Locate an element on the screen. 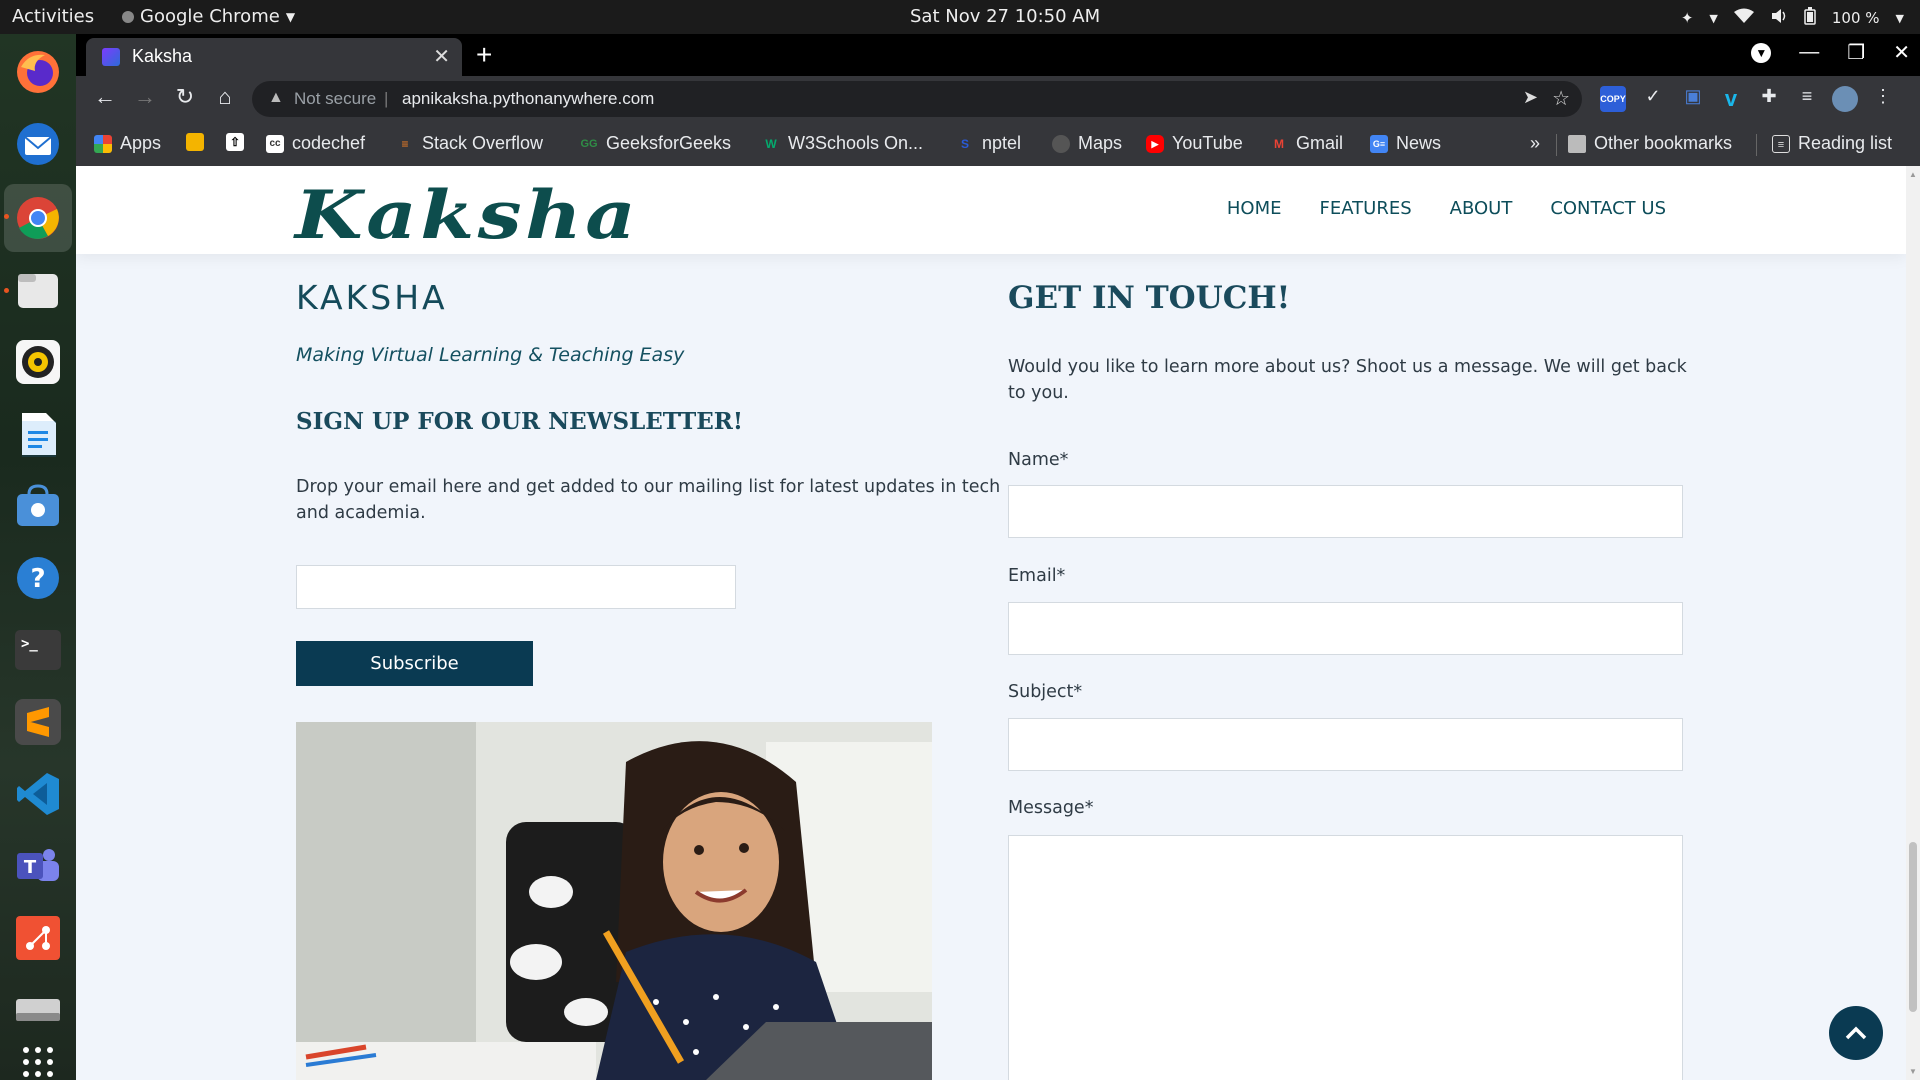 The image size is (1920, 1080). clock: Sat Nov 27 10:50 AM is located at coordinates (1005, 16).